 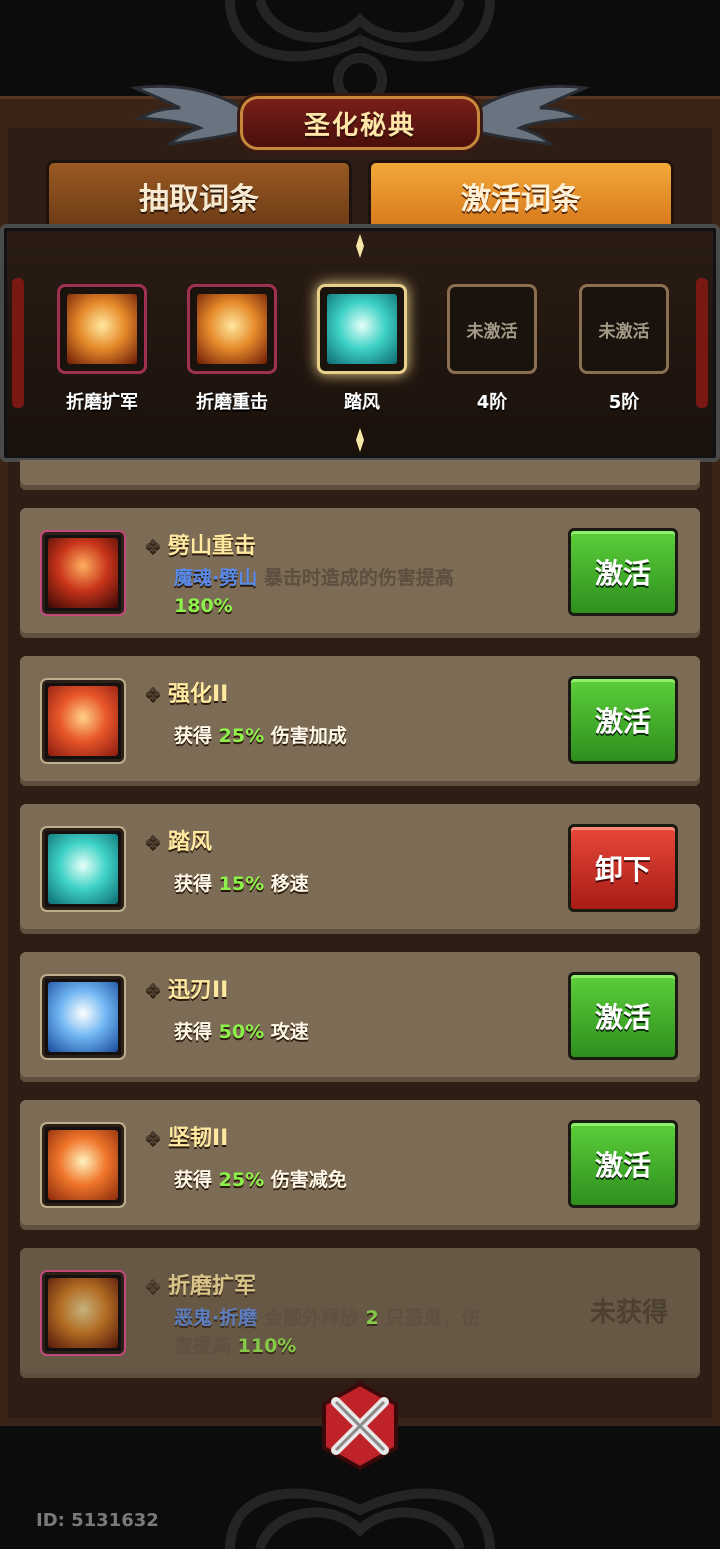 I want to click on slot-3-label: 踏风, so click(x=362, y=402).